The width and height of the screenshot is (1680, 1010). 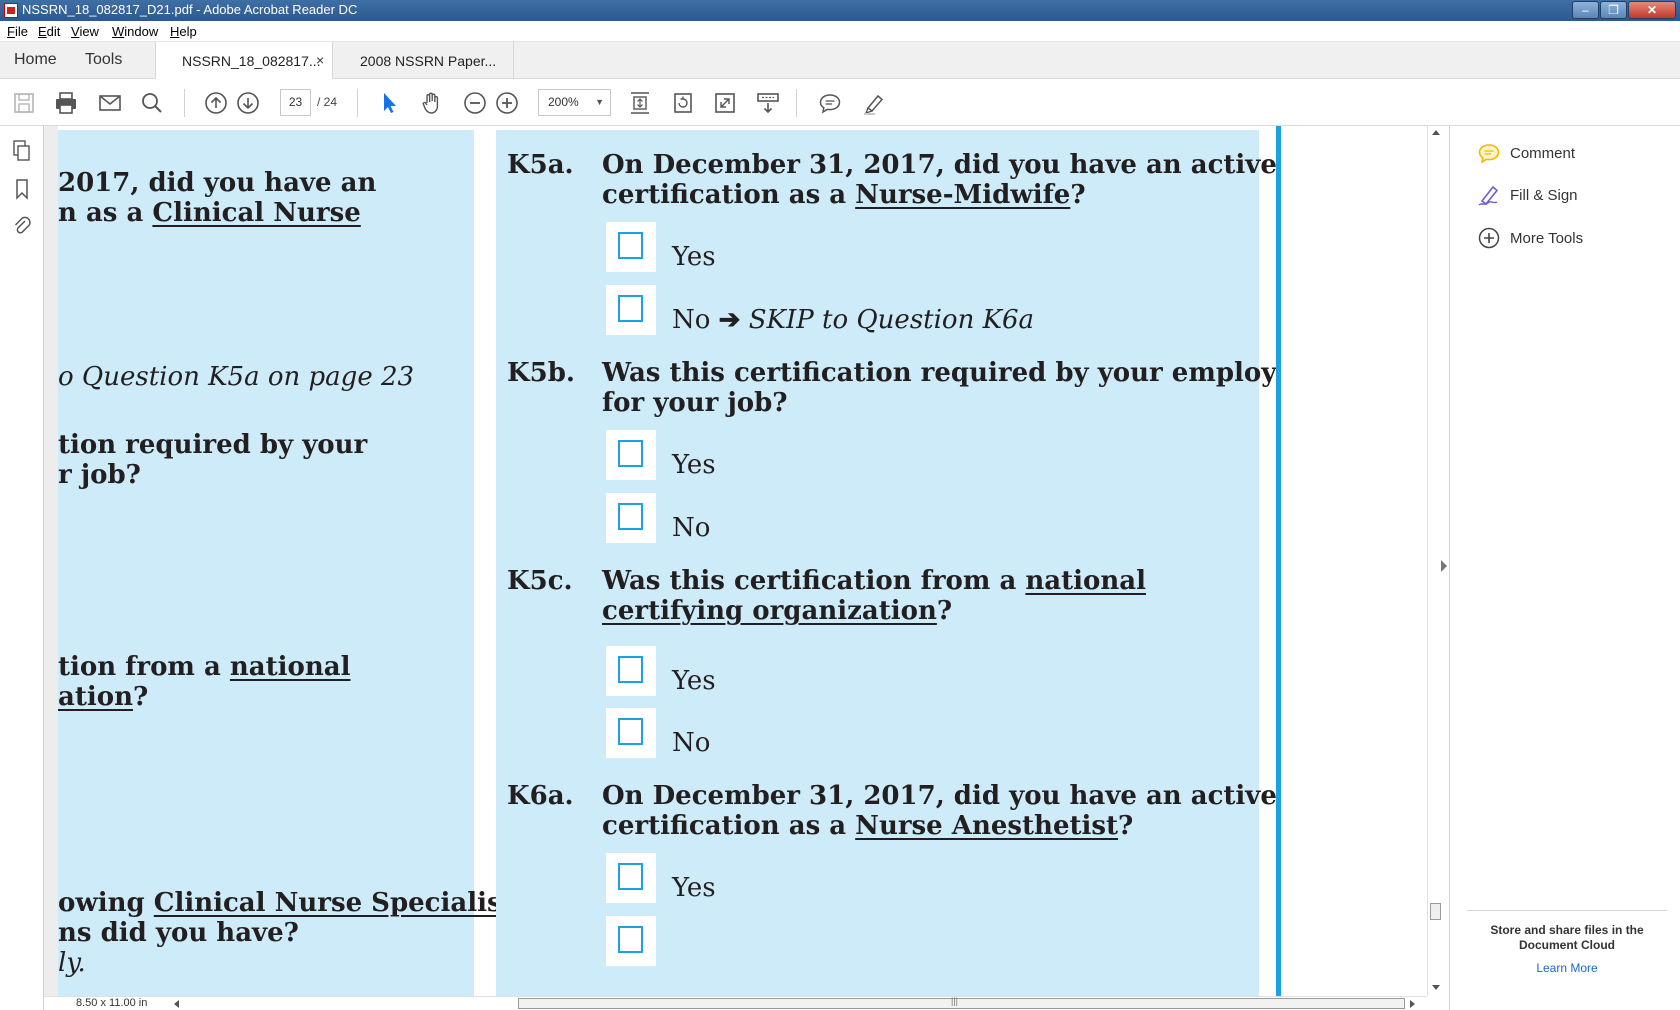 What do you see at coordinates (295, 102) in the screenshot?
I see `page-number-input: 23` at bounding box center [295, 102].